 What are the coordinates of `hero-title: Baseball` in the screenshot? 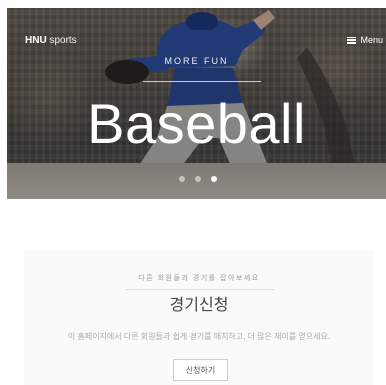 It's located at (196, 123).